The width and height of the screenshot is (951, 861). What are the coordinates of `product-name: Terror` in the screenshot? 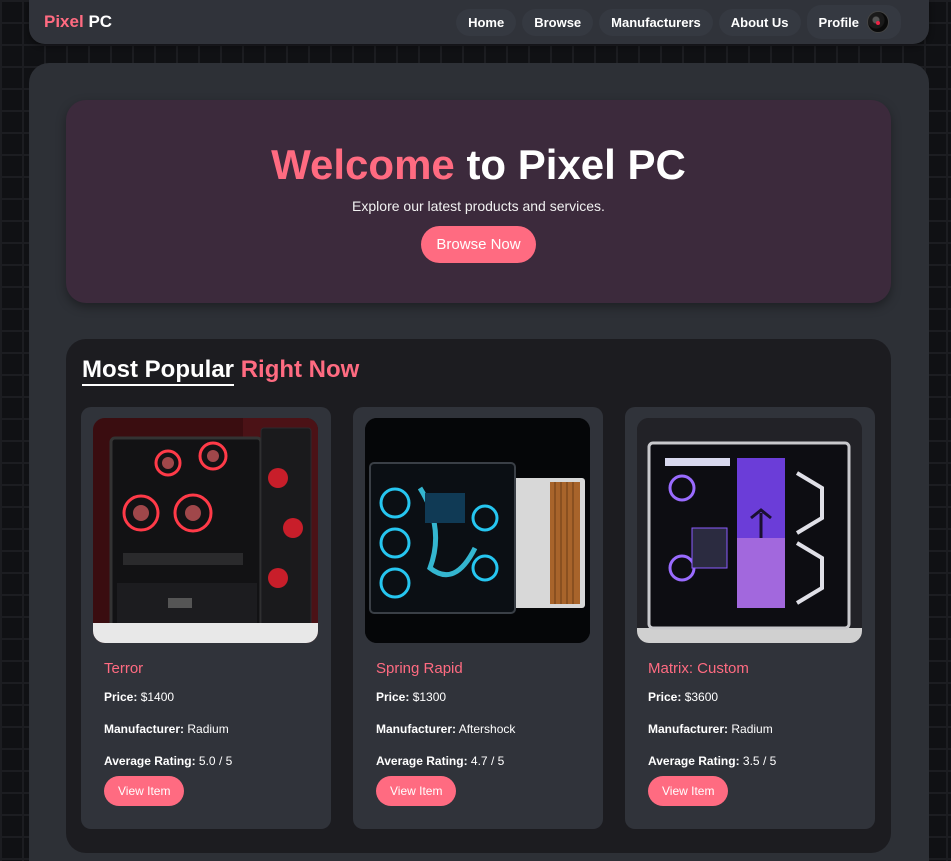 It's located at (124, 668).